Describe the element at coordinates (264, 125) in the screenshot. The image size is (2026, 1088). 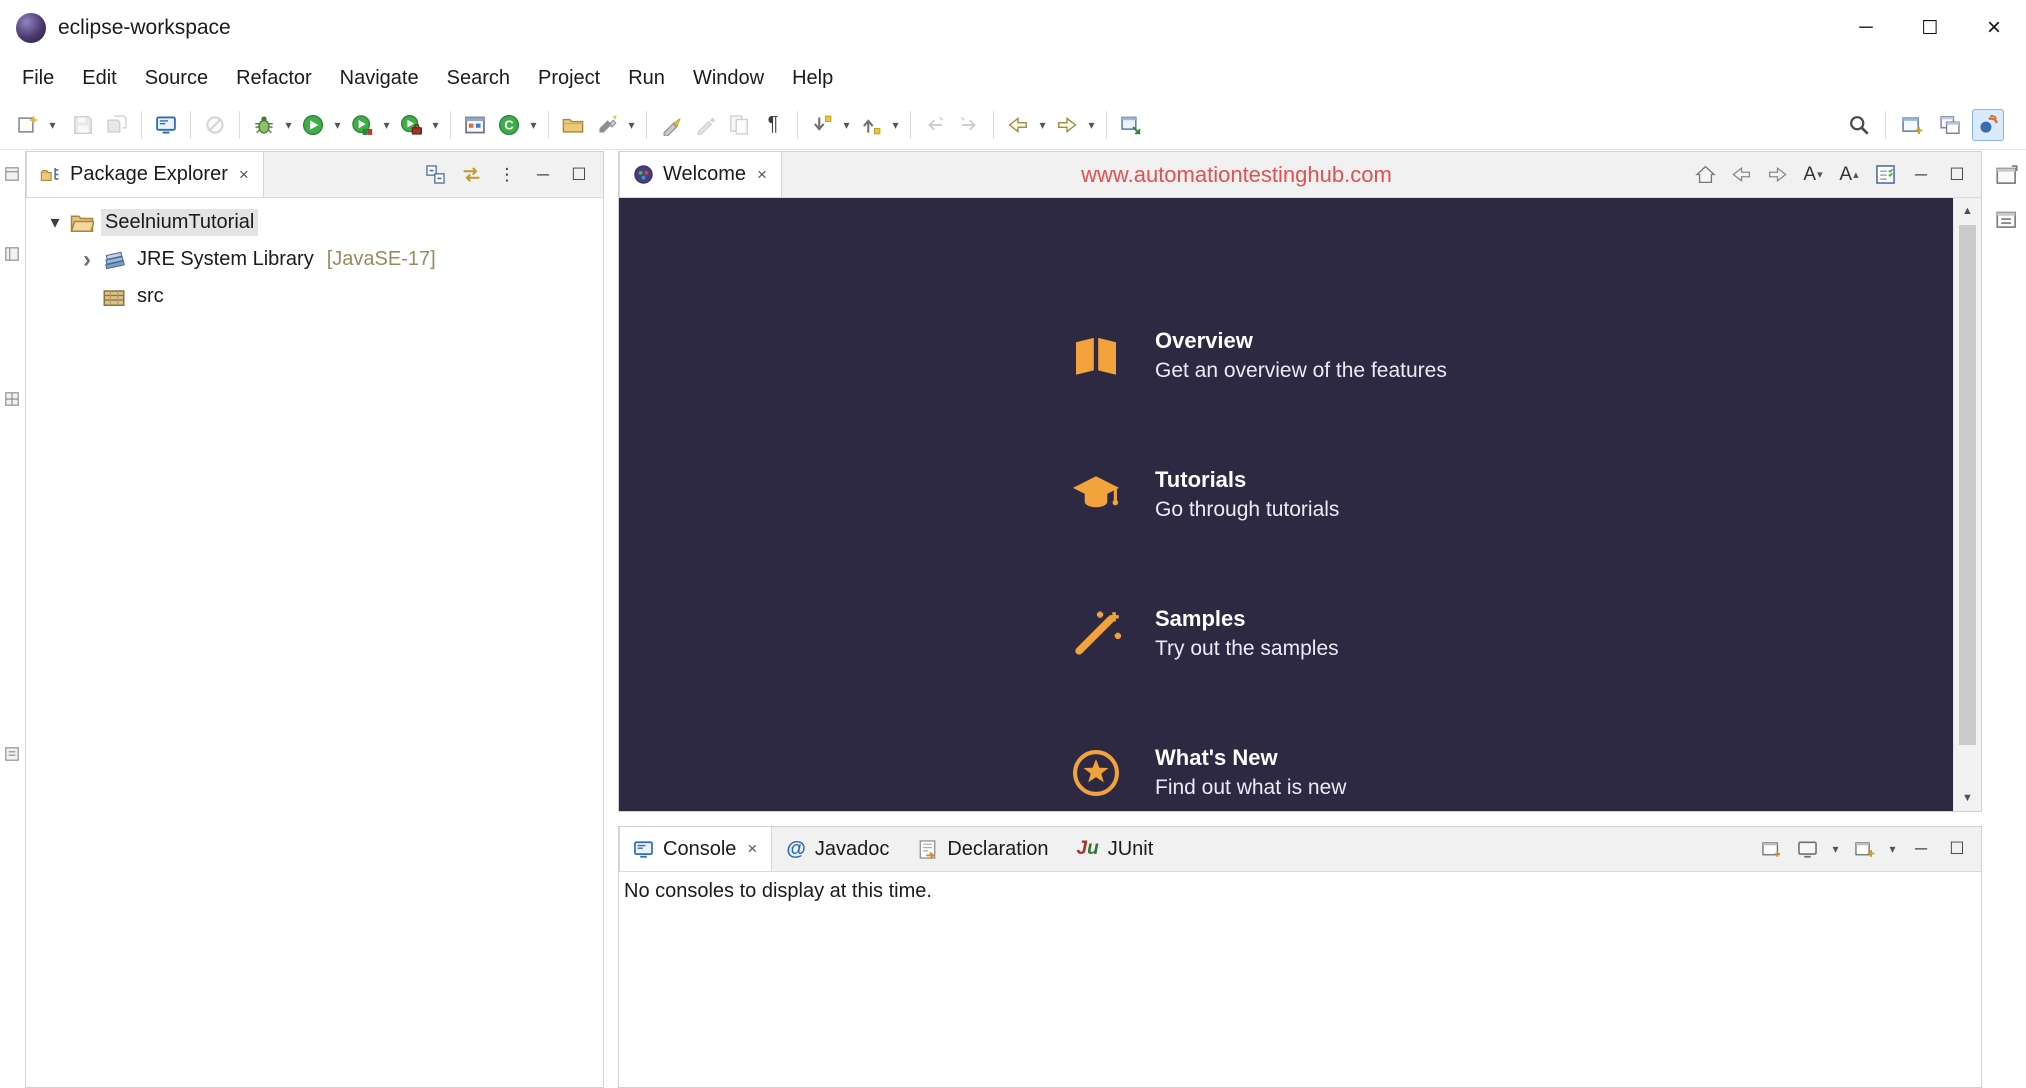
I see `debug-button` at that location.